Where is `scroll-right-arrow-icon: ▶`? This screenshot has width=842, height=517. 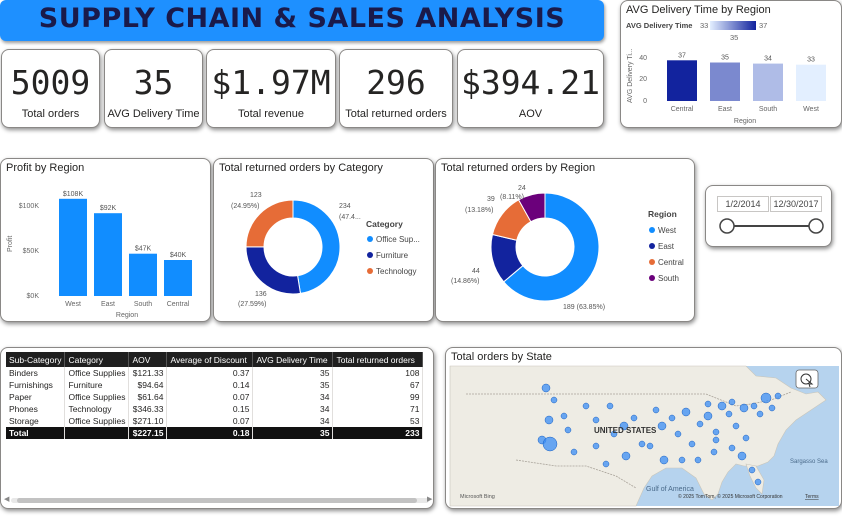
scroll-right-arrow-icon: ▶ is located at coordinates (429, 499).